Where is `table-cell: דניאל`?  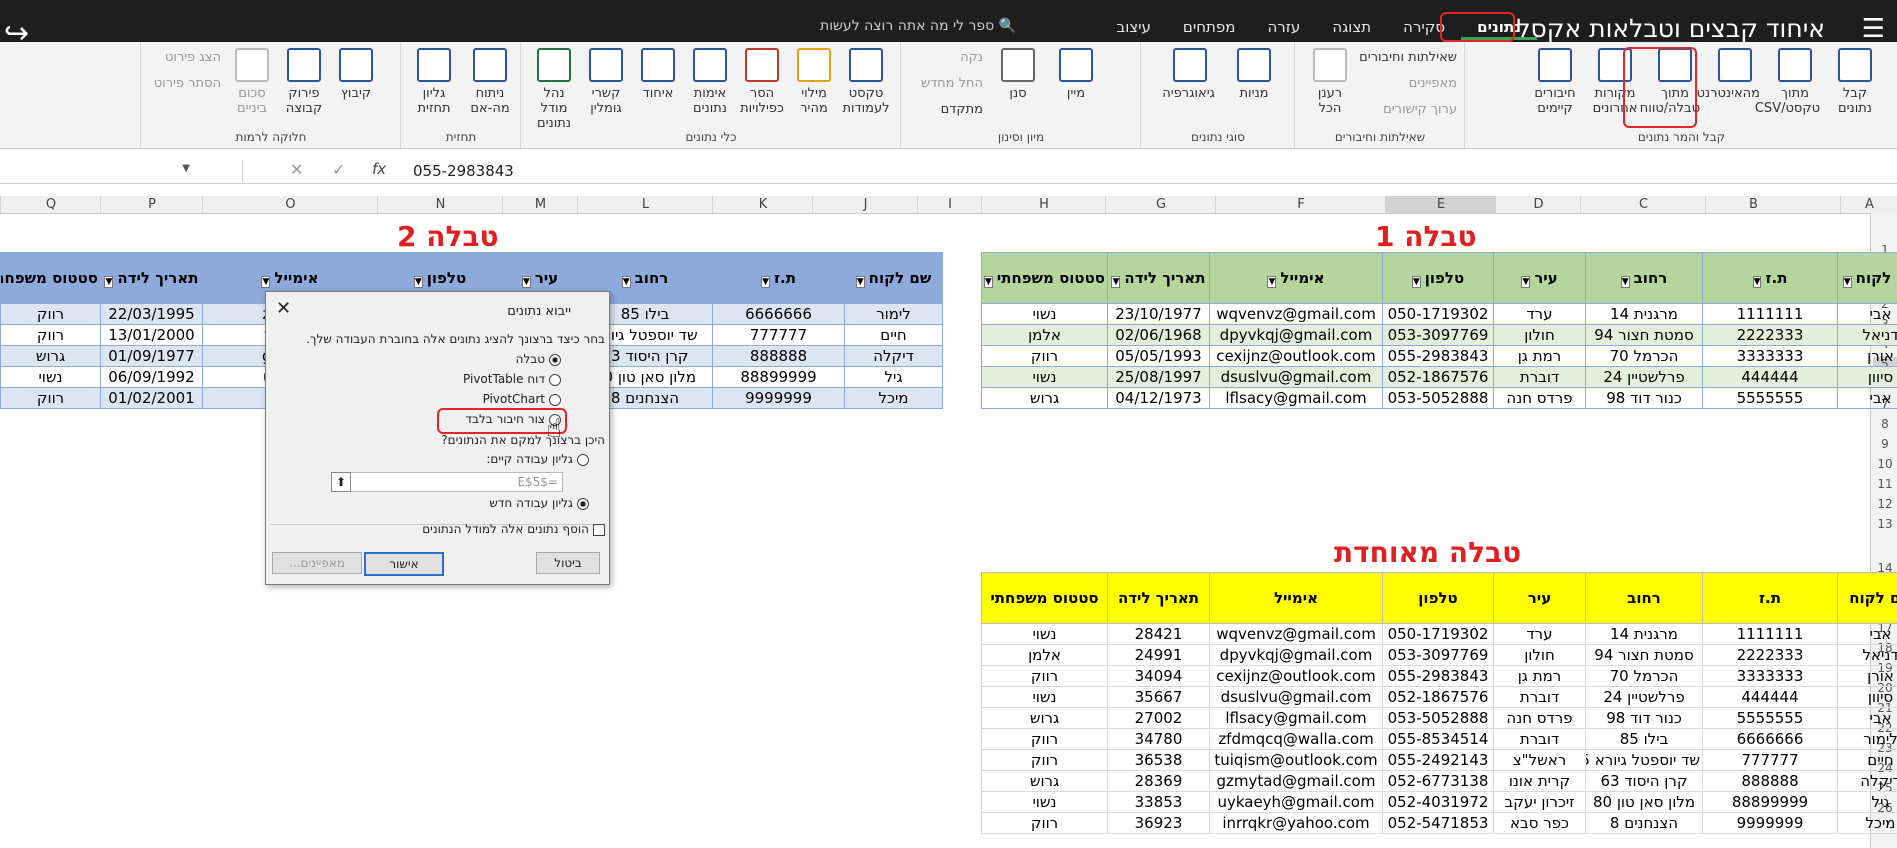 table-cell: דניאל is located at coordinates (1867, 655).